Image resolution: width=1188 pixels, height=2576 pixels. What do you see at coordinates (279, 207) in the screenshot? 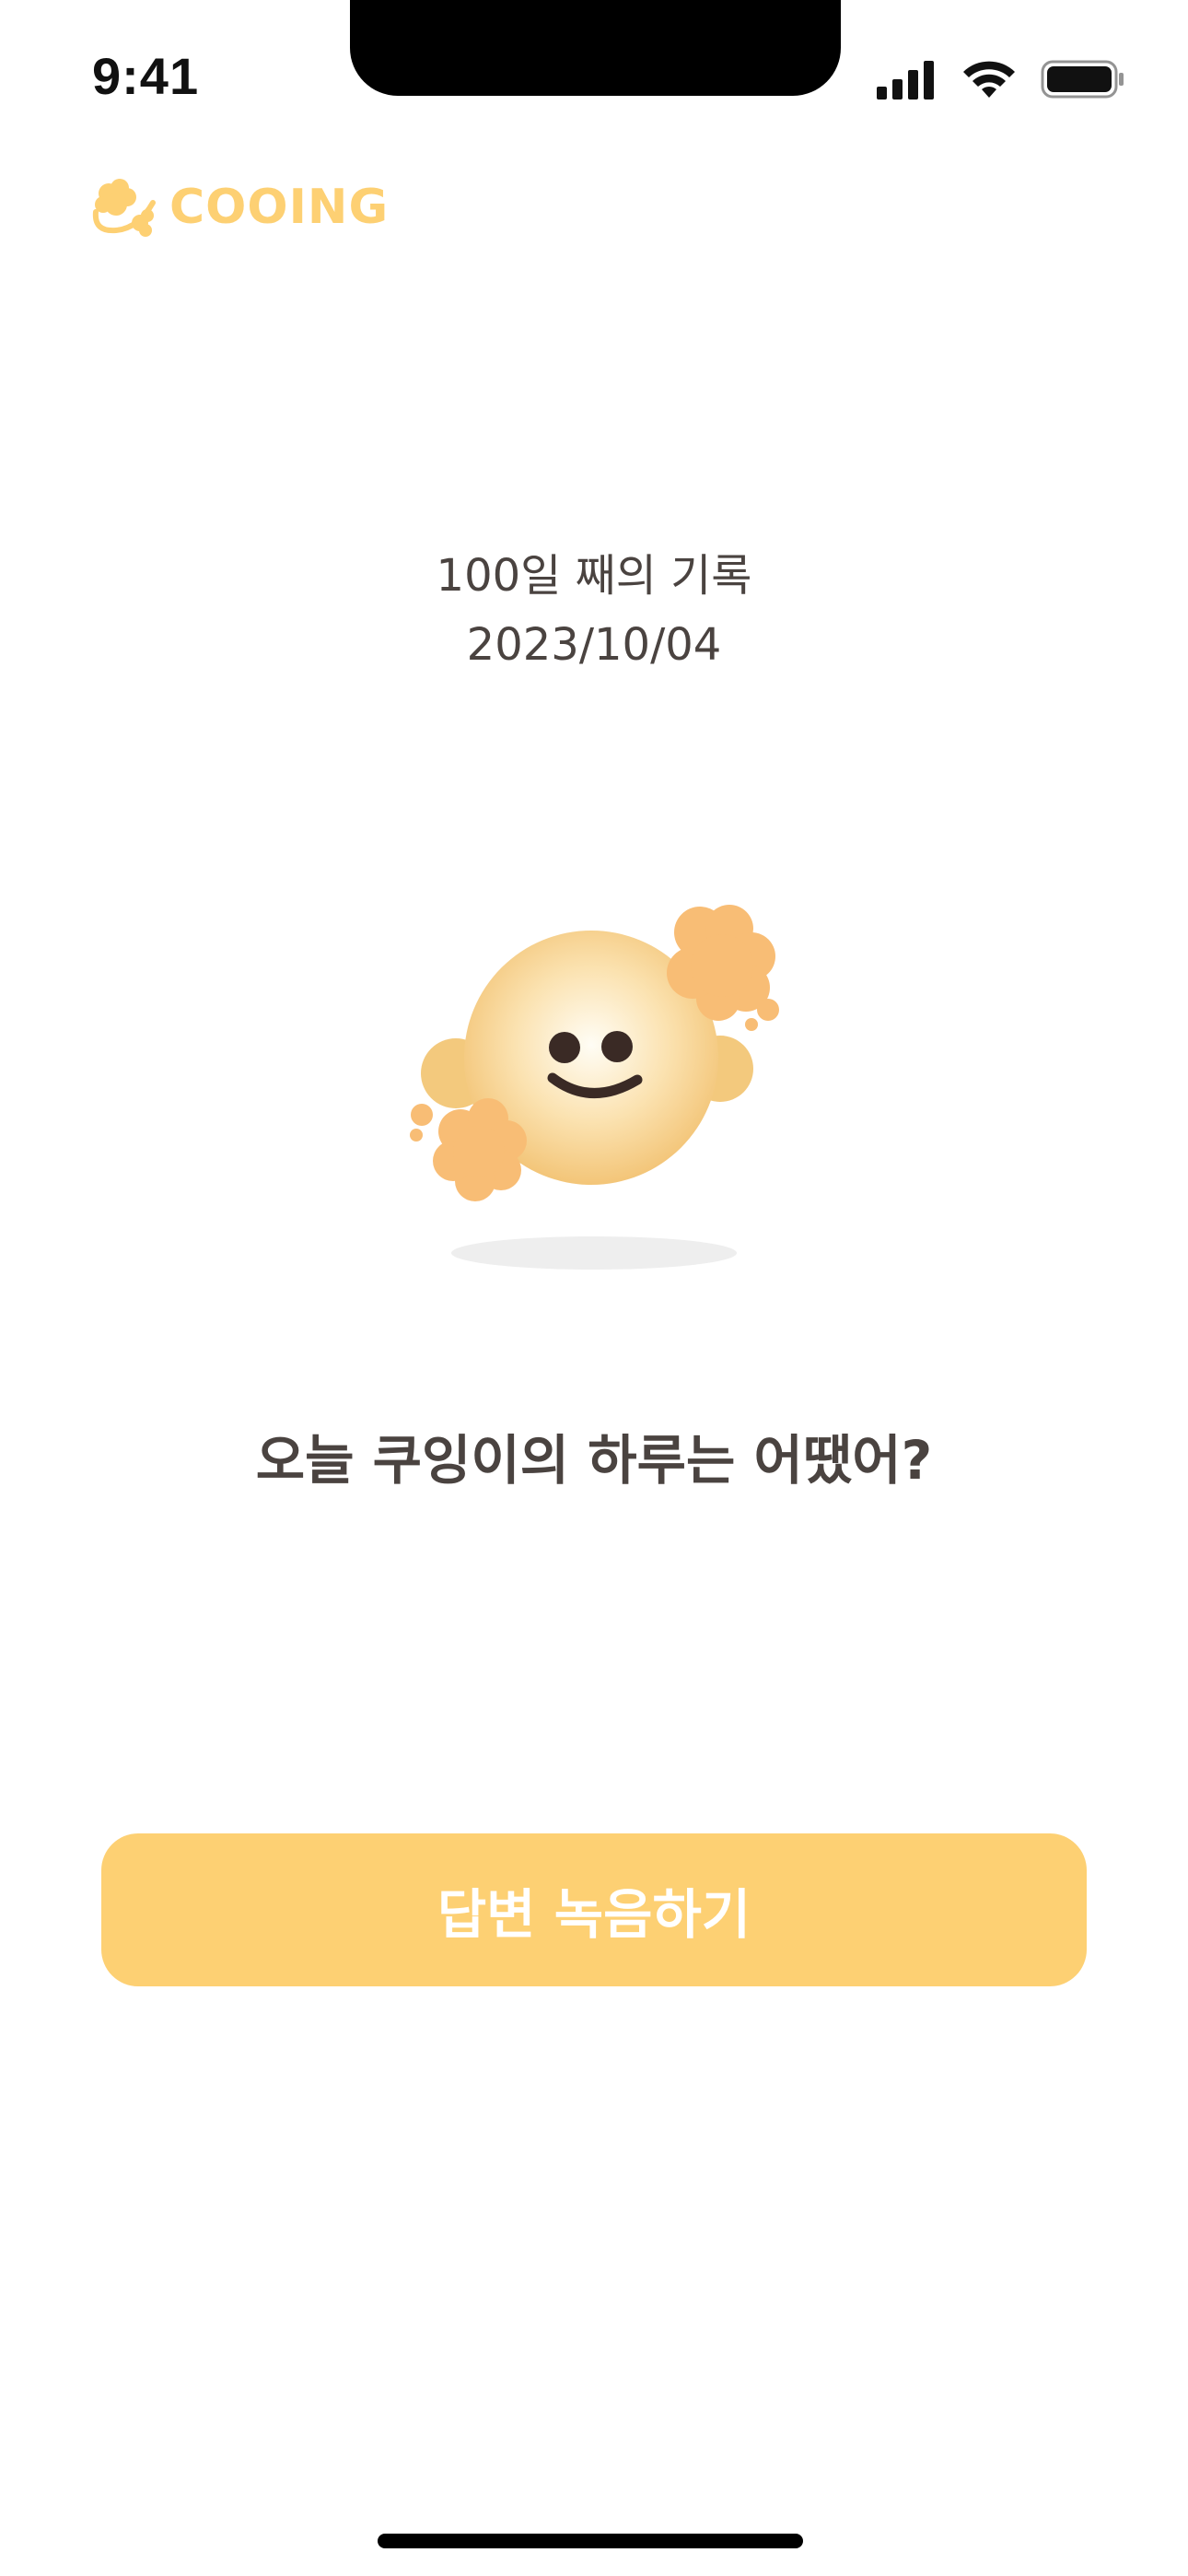
I see `logo-text: COOING` at bounding box center [279, 207].